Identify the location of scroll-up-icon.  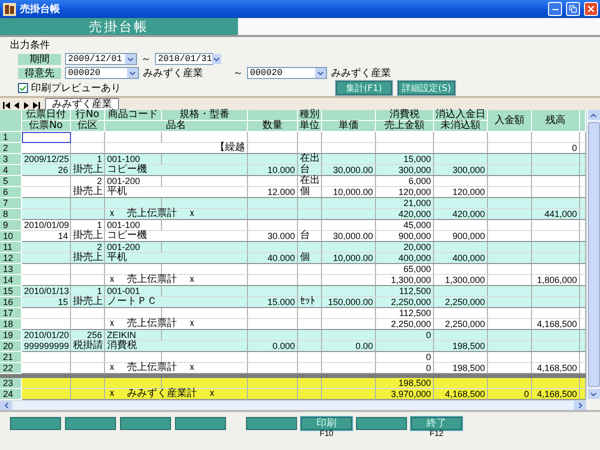
(594, 115).